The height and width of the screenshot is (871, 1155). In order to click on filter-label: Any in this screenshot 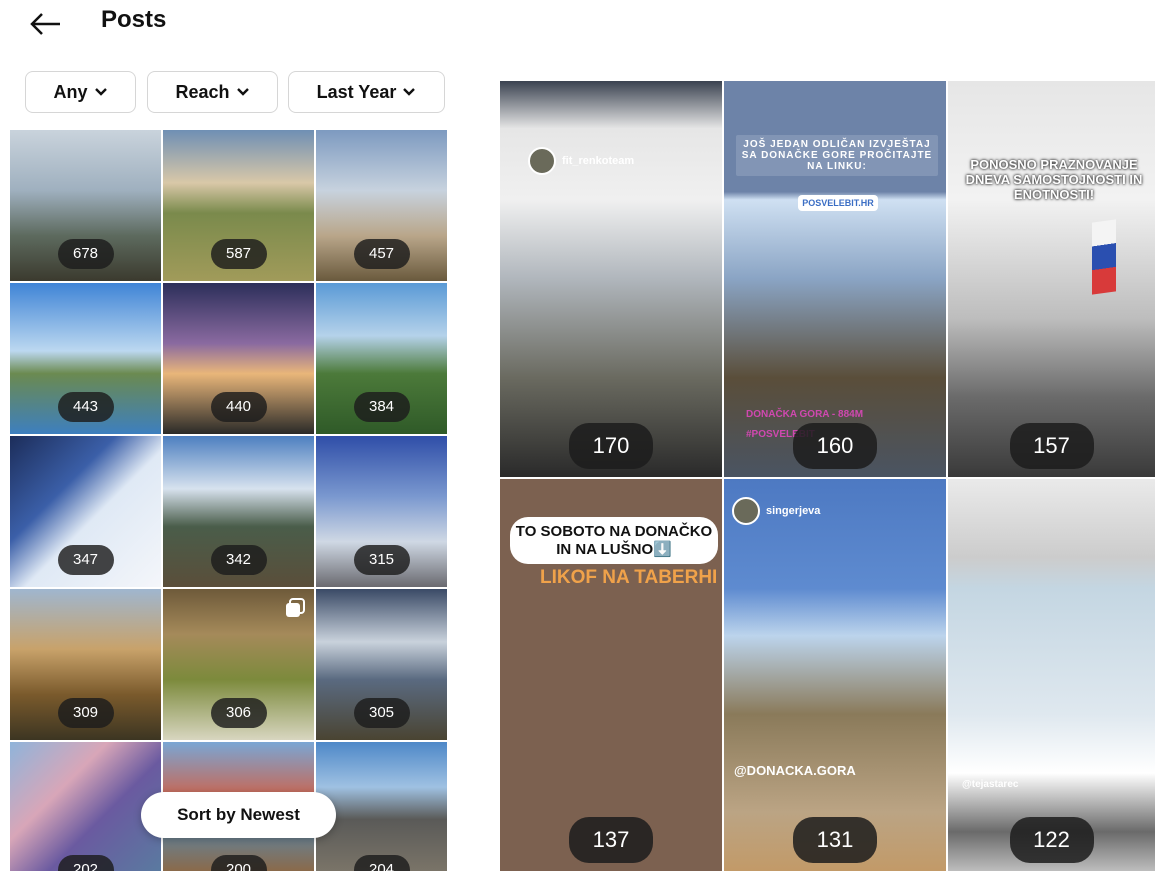, I will do `click(70, 91)`.